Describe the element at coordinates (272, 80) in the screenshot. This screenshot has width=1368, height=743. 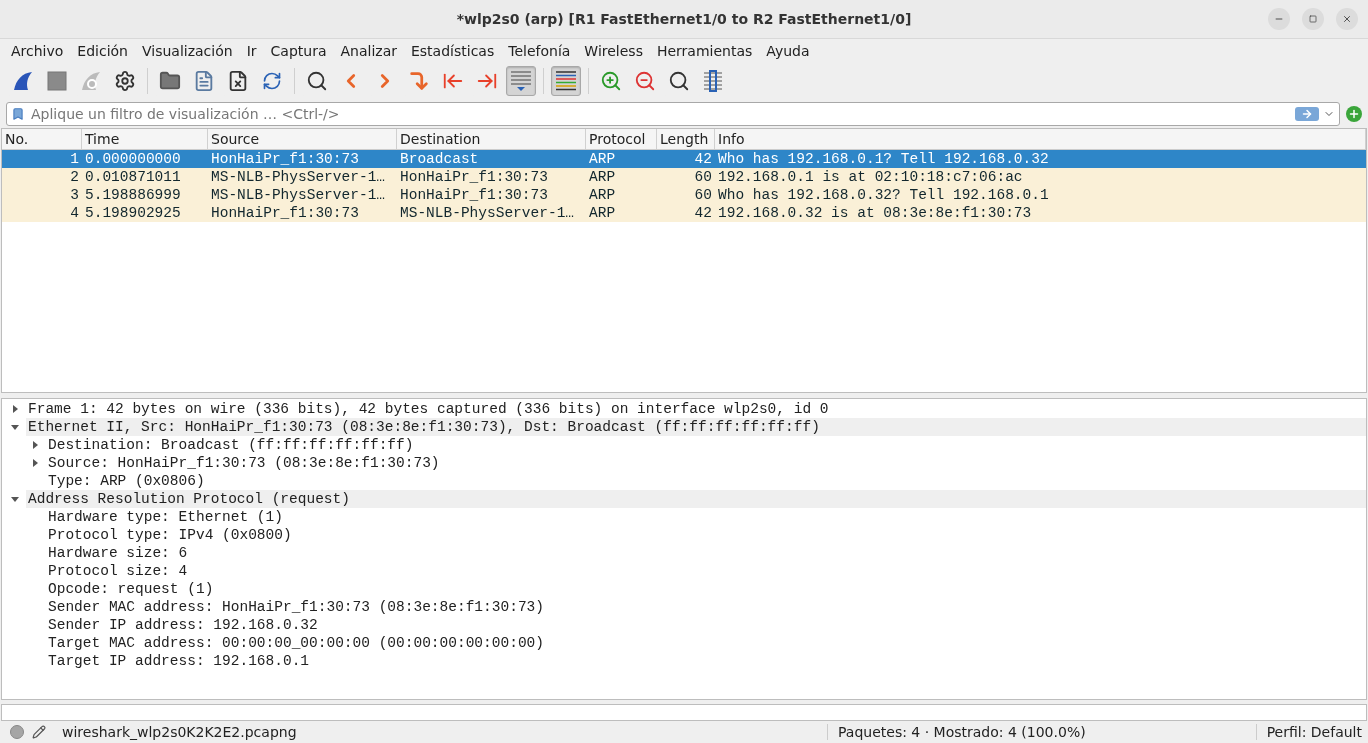
I see `reload-icon` at that location.